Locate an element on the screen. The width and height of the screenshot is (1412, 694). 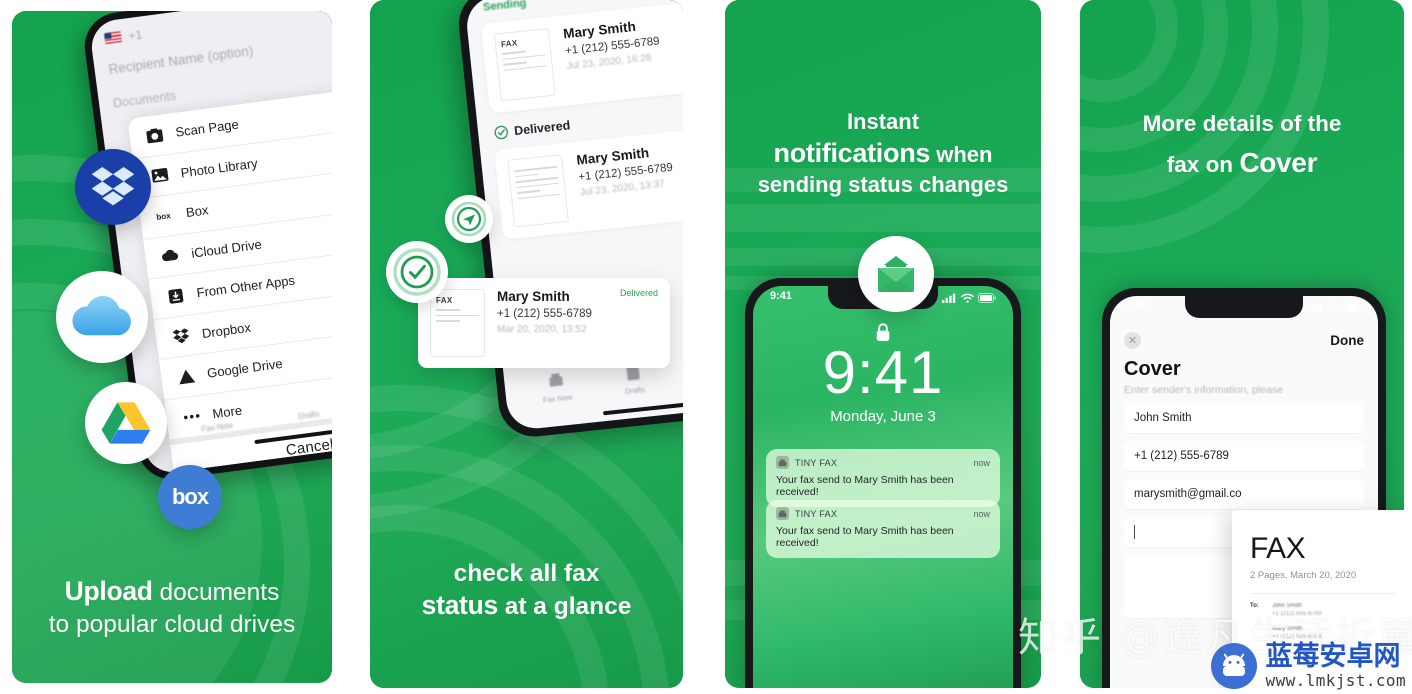
page-title: Cover is located at coordinates (1152, 369).